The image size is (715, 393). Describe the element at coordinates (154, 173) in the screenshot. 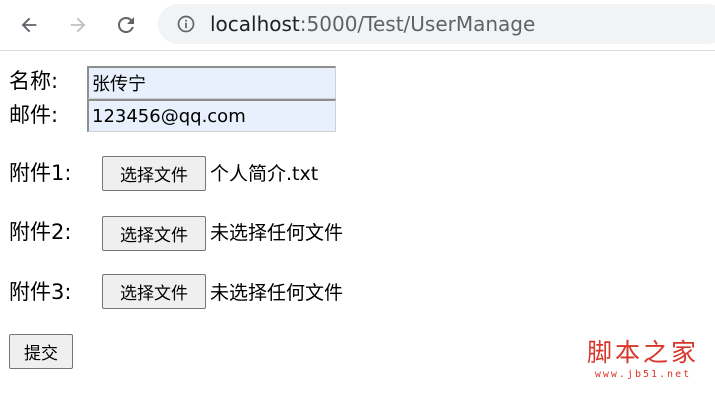

I see `choose-file-1-button: 选择文件` at that location.